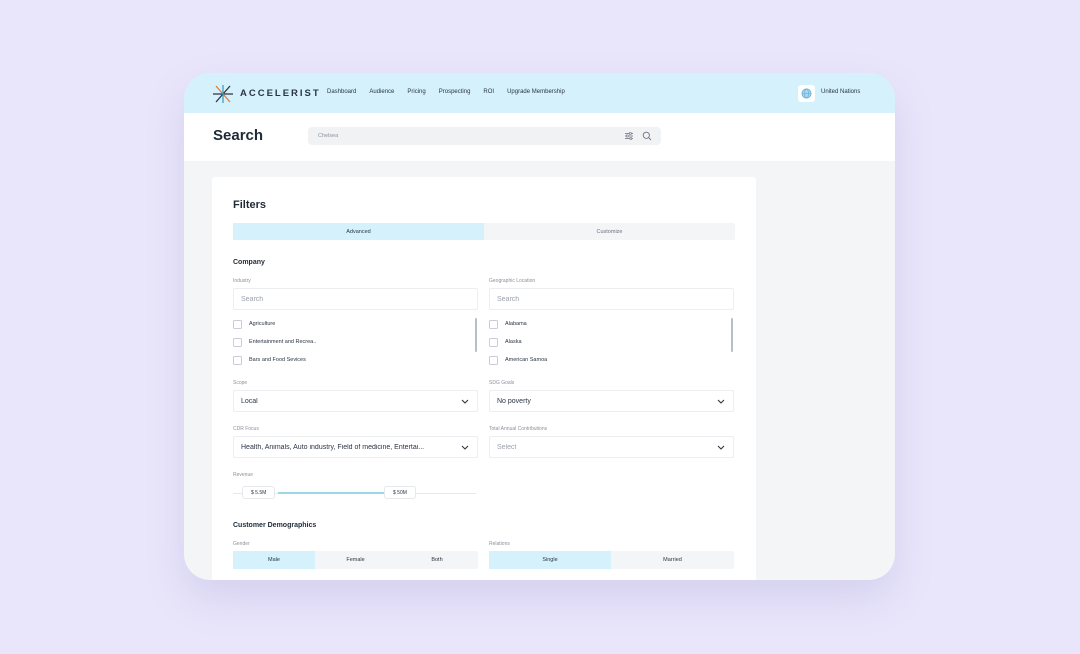  What do you see at coordinates (437, 560) in the screenshot?
I see `gender-both-option: Both` at bounding box center [437, 560].